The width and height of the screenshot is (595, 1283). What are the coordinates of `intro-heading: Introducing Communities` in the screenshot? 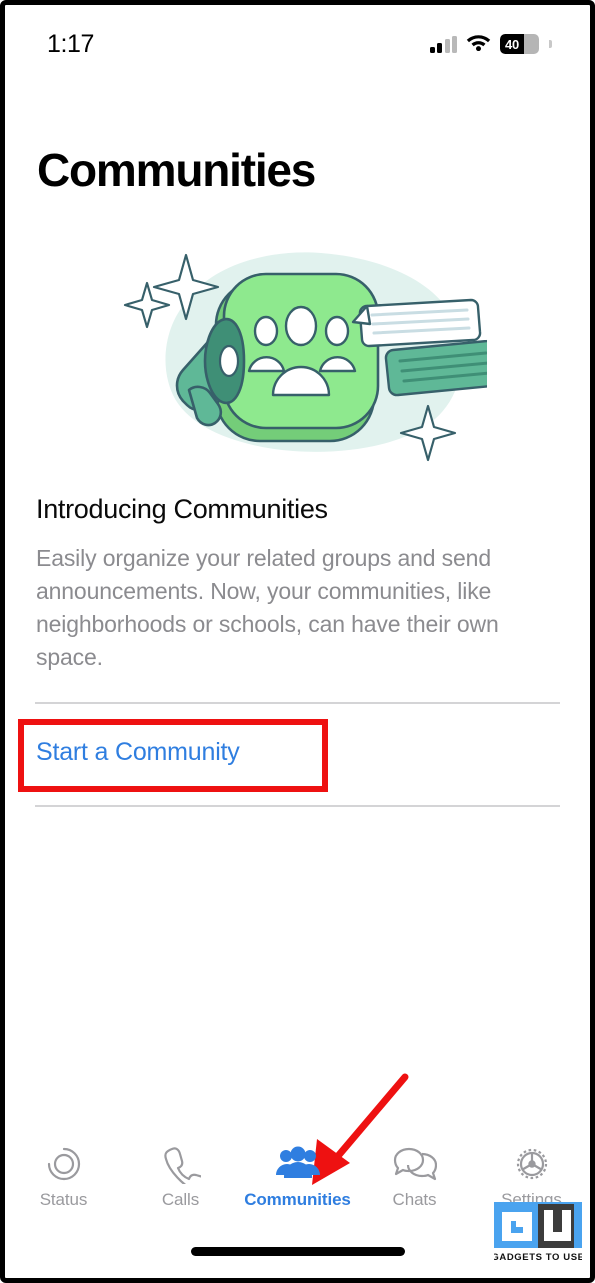 It's located at (182, 509).